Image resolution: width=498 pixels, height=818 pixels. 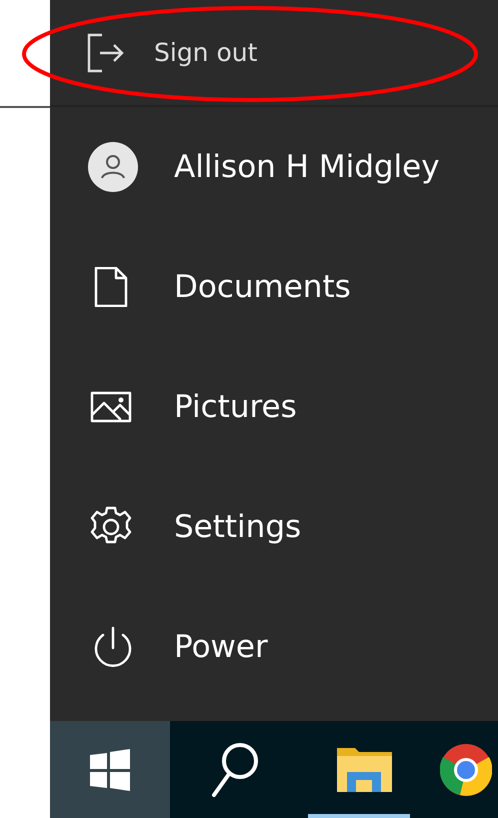 I want to click on windows-icon, so click(x=110, y=769).